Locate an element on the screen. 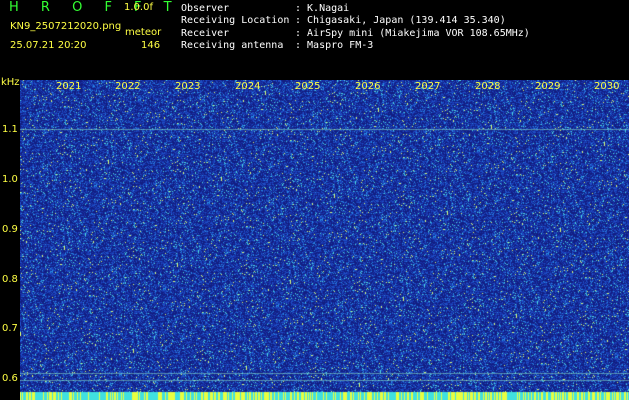  x-tick-label: 2030 is located at coordinates (607, 86).